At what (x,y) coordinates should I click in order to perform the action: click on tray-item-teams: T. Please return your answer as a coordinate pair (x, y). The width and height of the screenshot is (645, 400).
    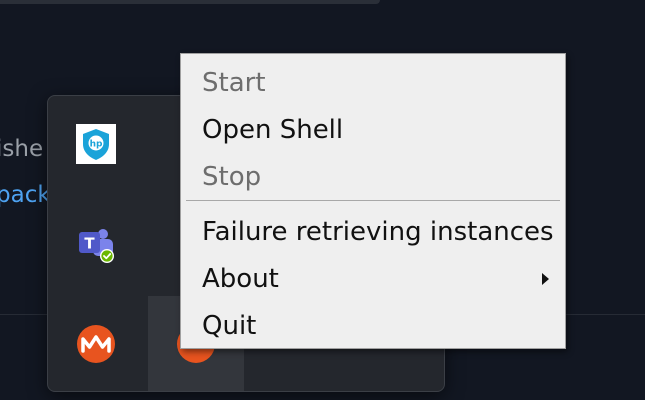
    Looking at the image, I should click on (96, 244).